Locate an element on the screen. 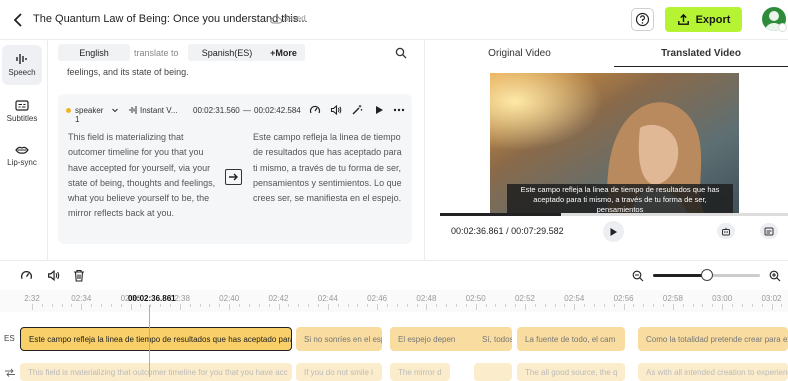  magic-wand-icon is located at coordinates (357, 110).